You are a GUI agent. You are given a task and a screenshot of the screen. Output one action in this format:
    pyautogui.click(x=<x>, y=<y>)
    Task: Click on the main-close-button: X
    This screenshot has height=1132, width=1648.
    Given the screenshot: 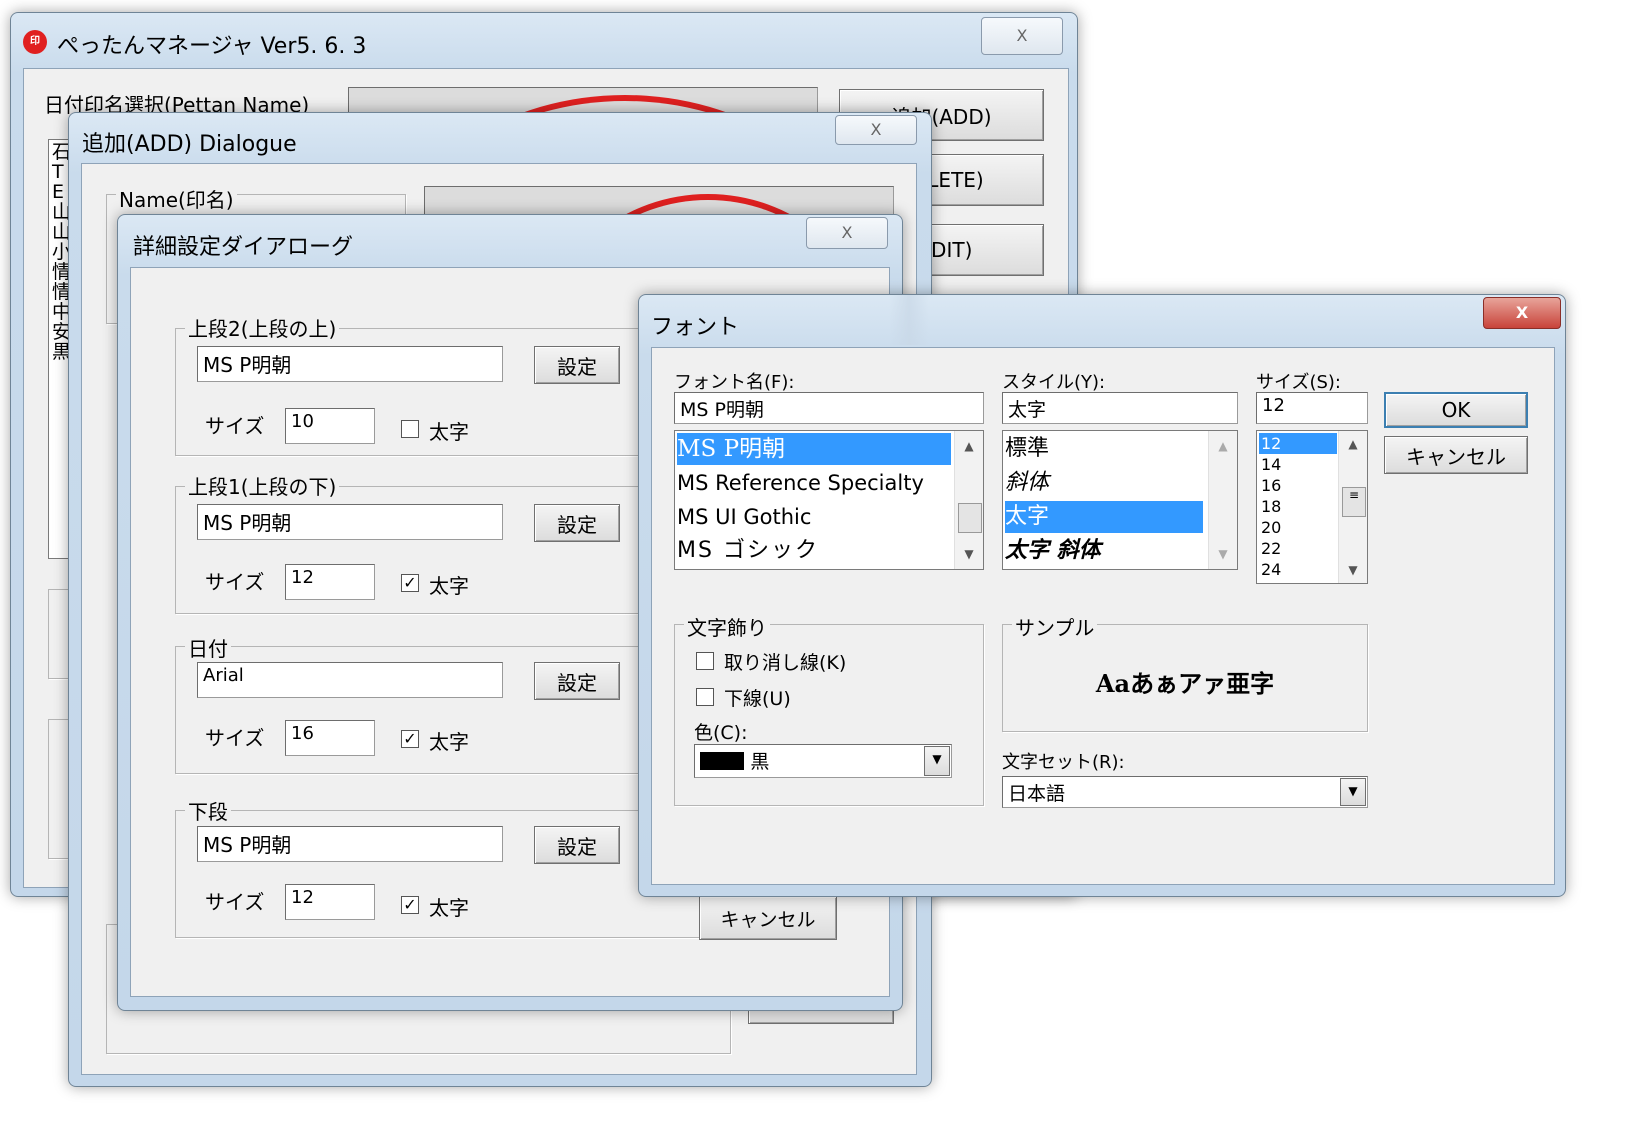 What is the action you would take?
    pyautogui.click(x=1022, y=36)
    